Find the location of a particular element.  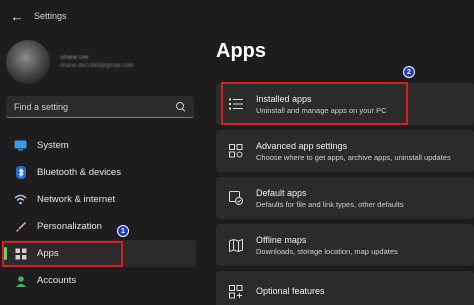

sidebar-item-bluetooth: Bluetooth & devices is located at coordinates (100, 172).